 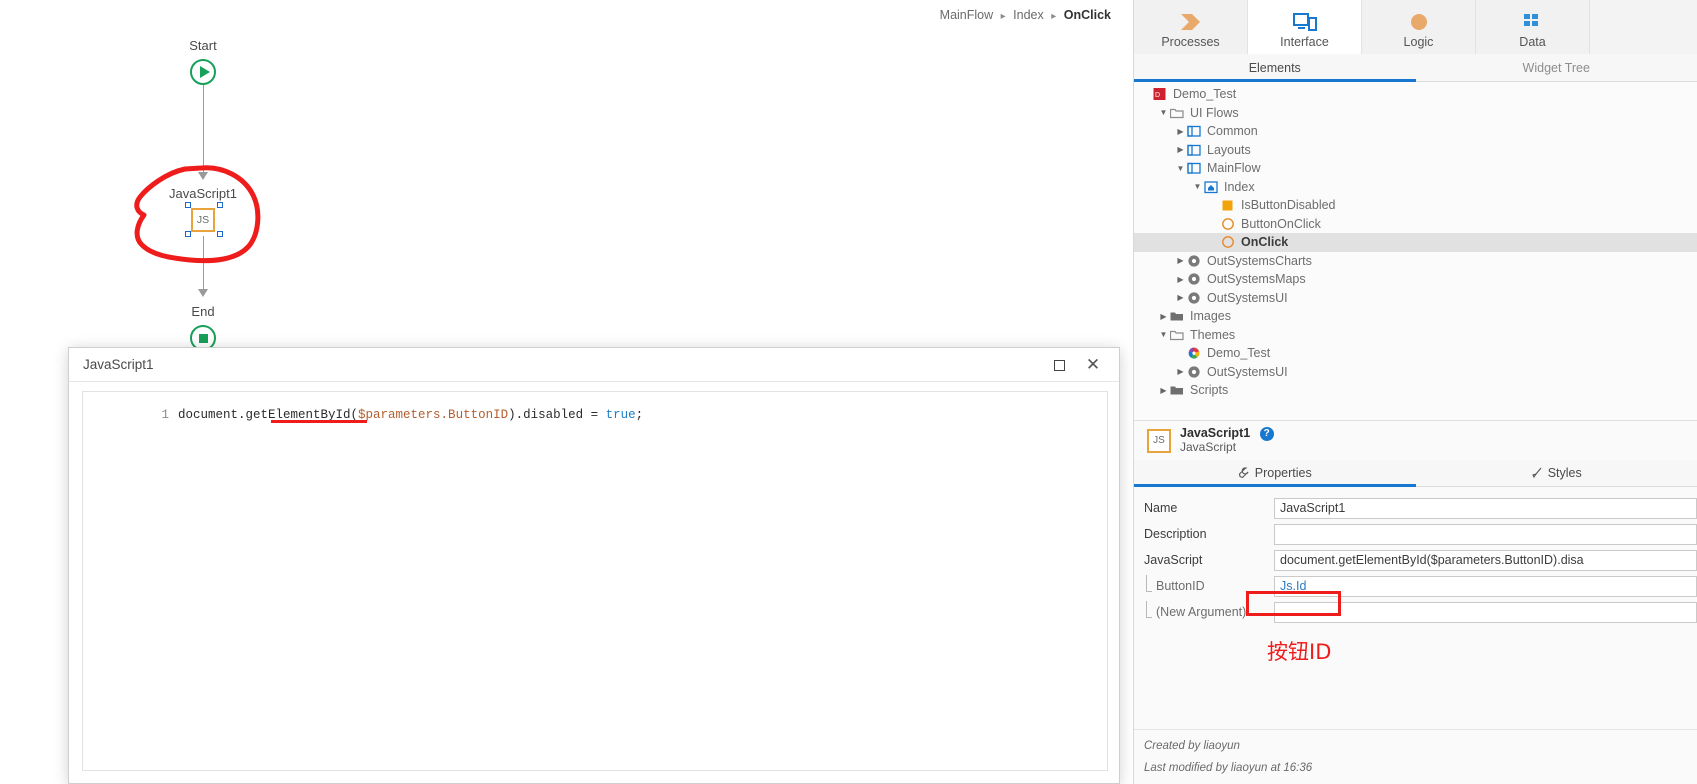 What do you see at coordinates (1281, 223) in the screenshot?
I see `tree-item-label: ButtonOnClick` at bounding box center [1281, 223].